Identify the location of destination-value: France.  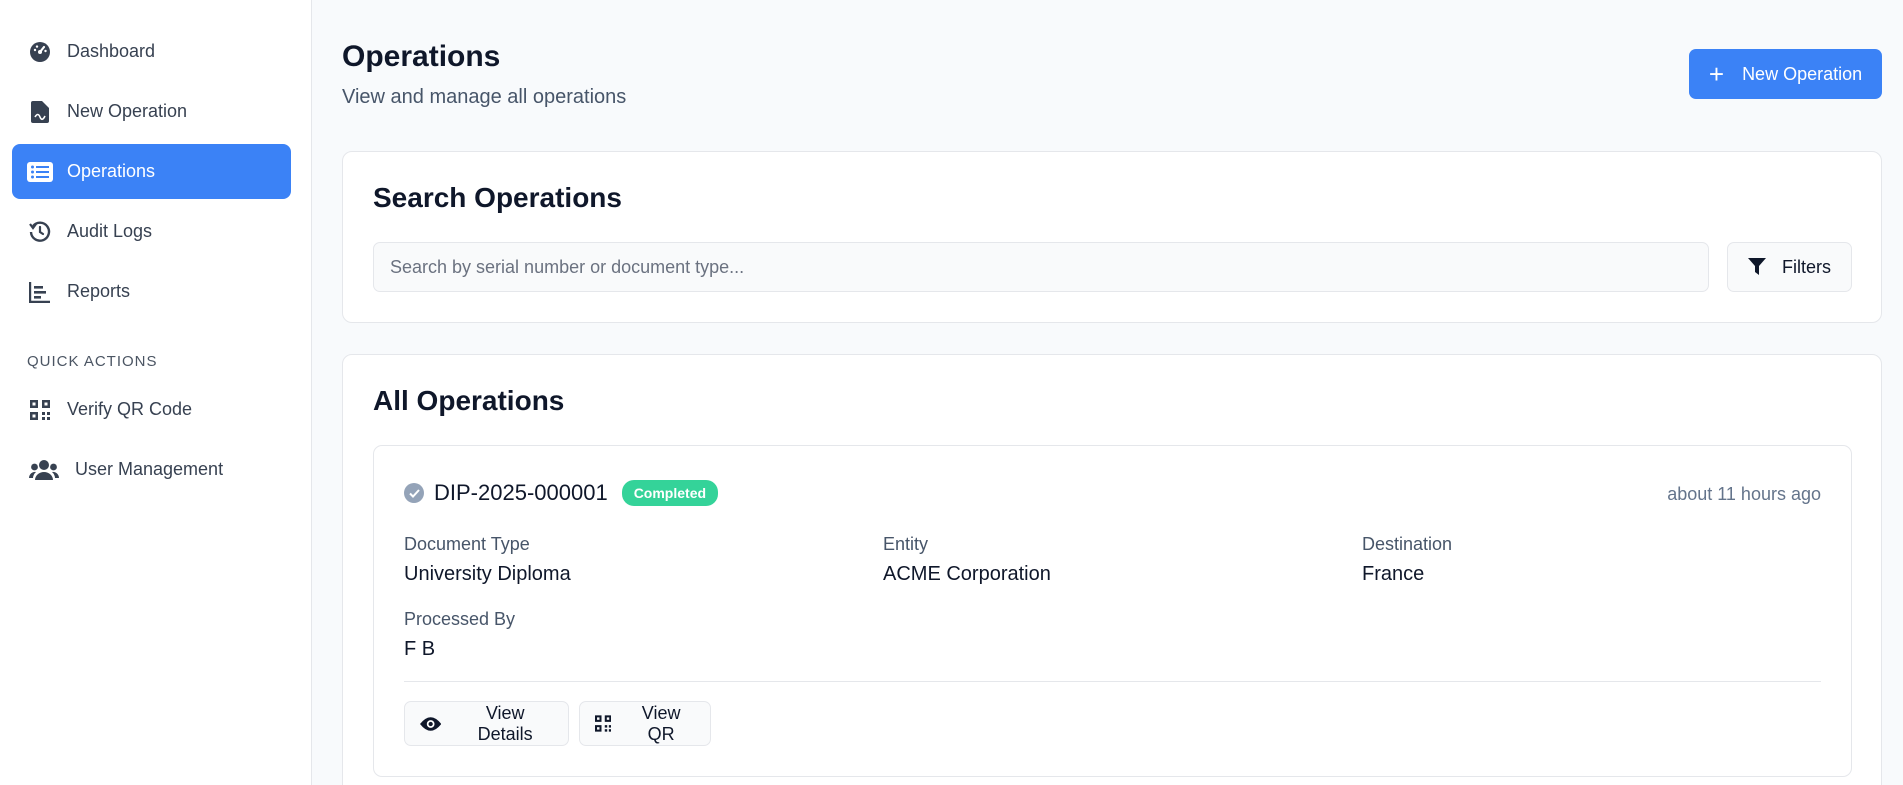
(1393, 574).